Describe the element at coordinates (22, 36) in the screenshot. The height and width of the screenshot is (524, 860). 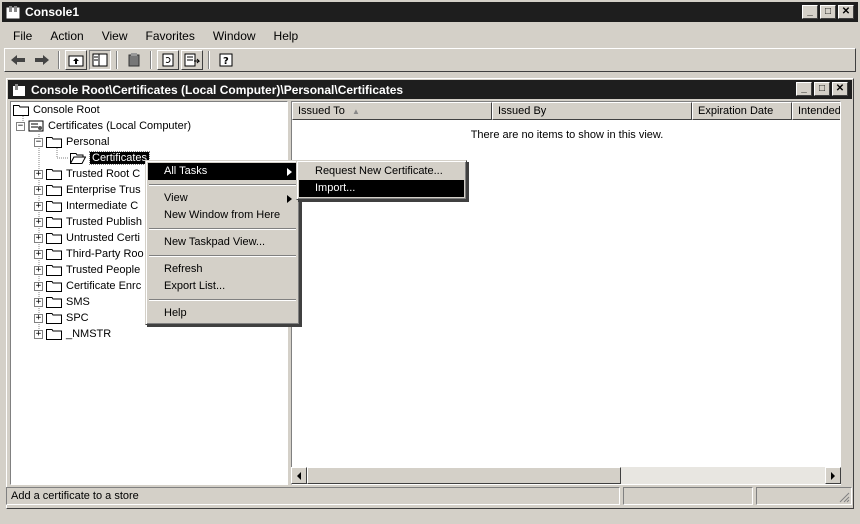
I see `menu-file: File` at that location.